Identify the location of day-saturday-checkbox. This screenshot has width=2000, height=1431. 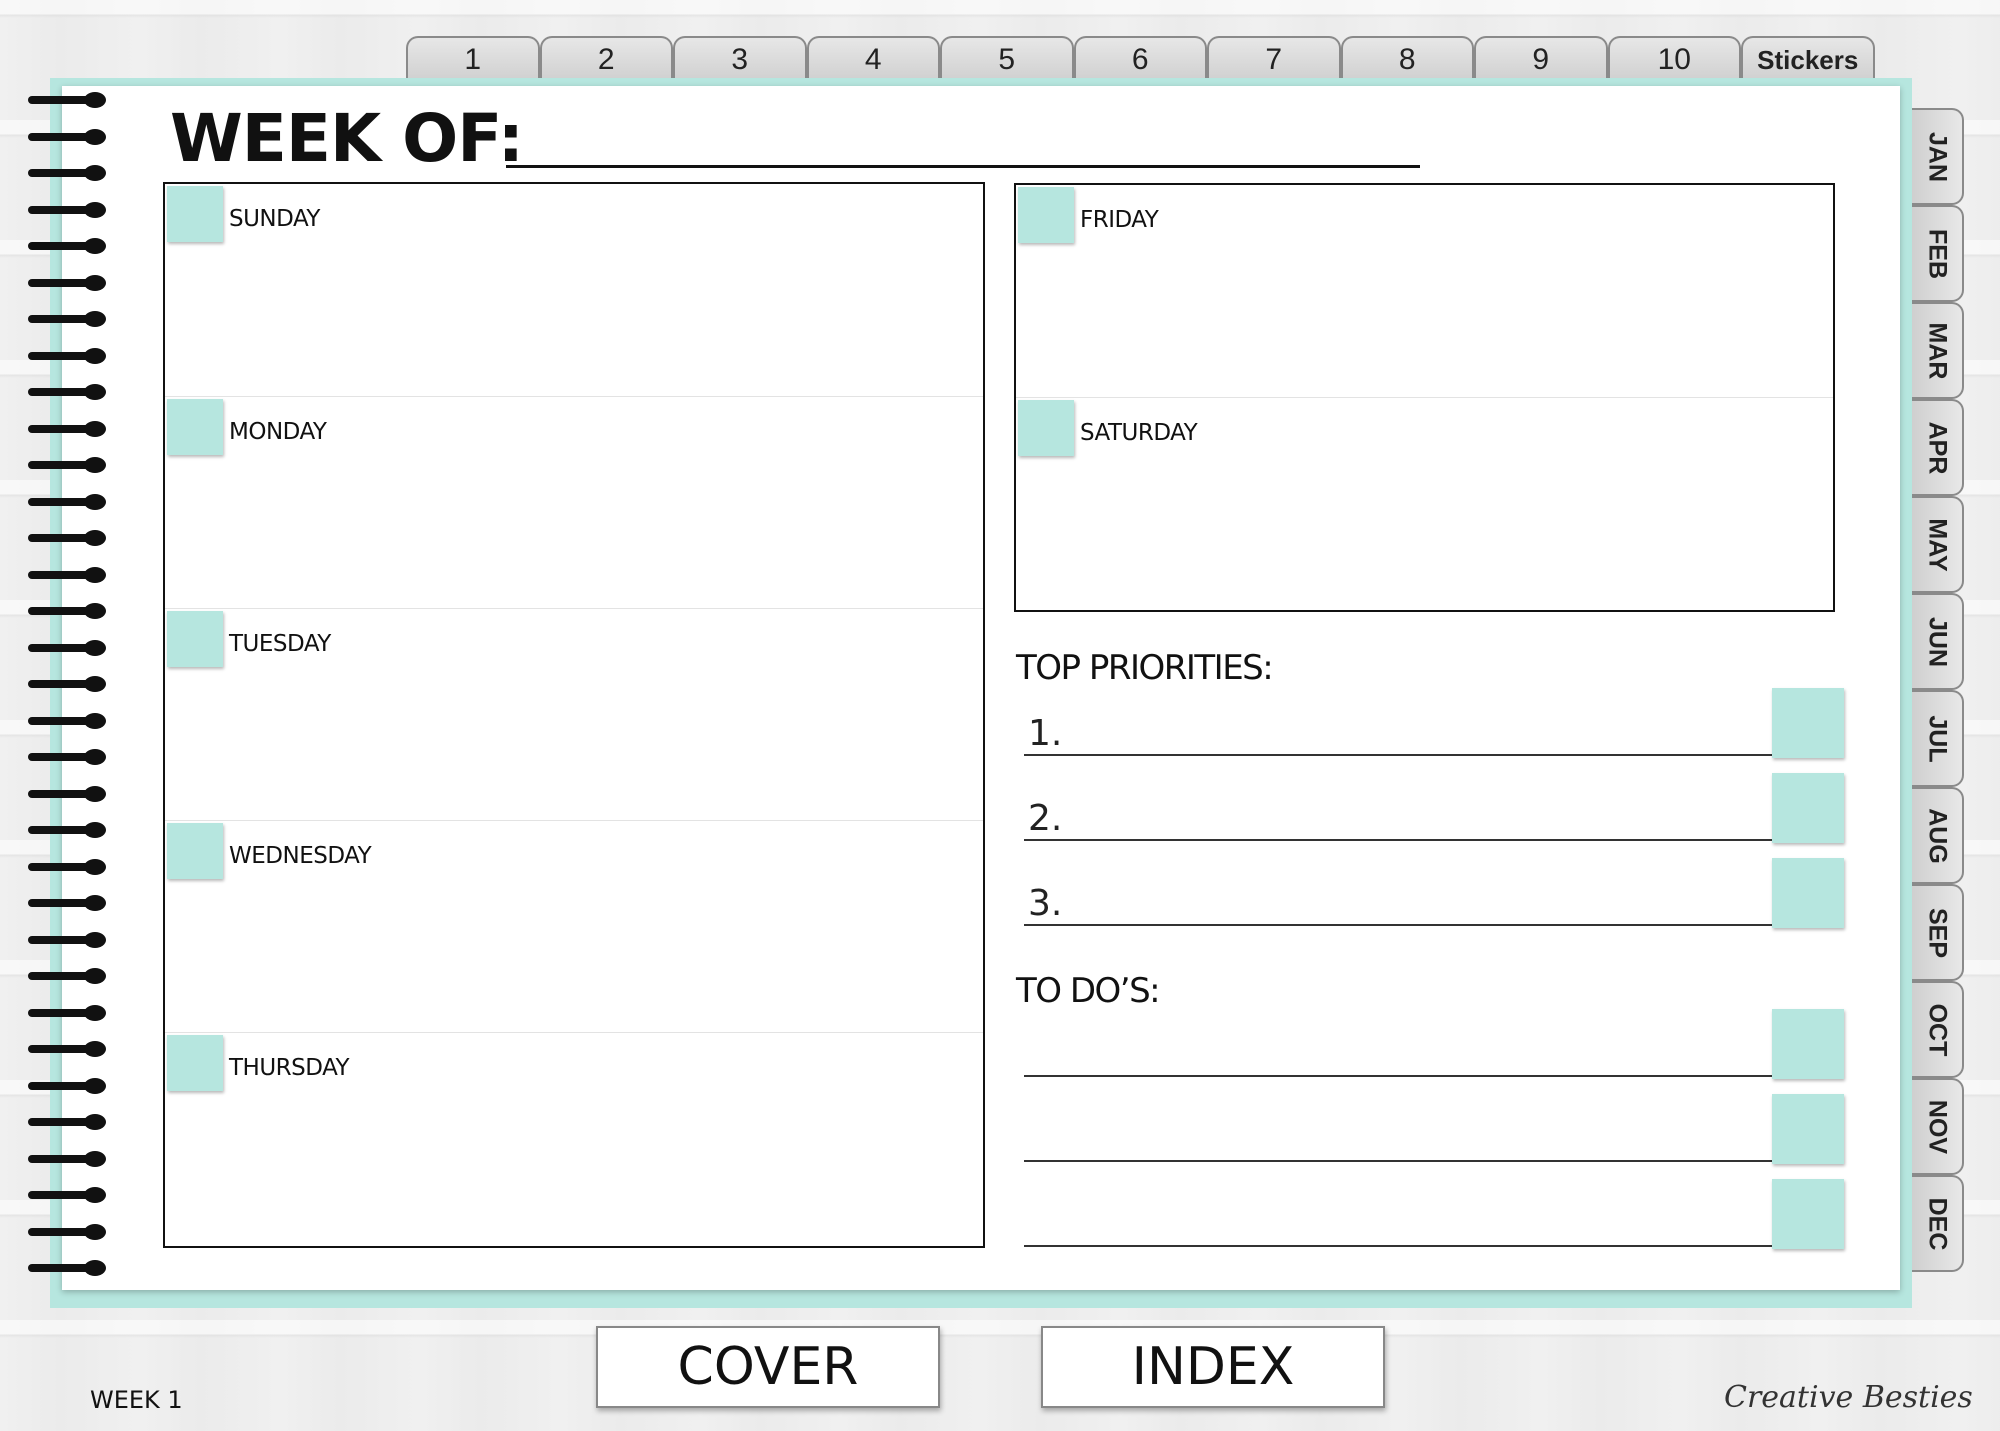
(1046, 428).